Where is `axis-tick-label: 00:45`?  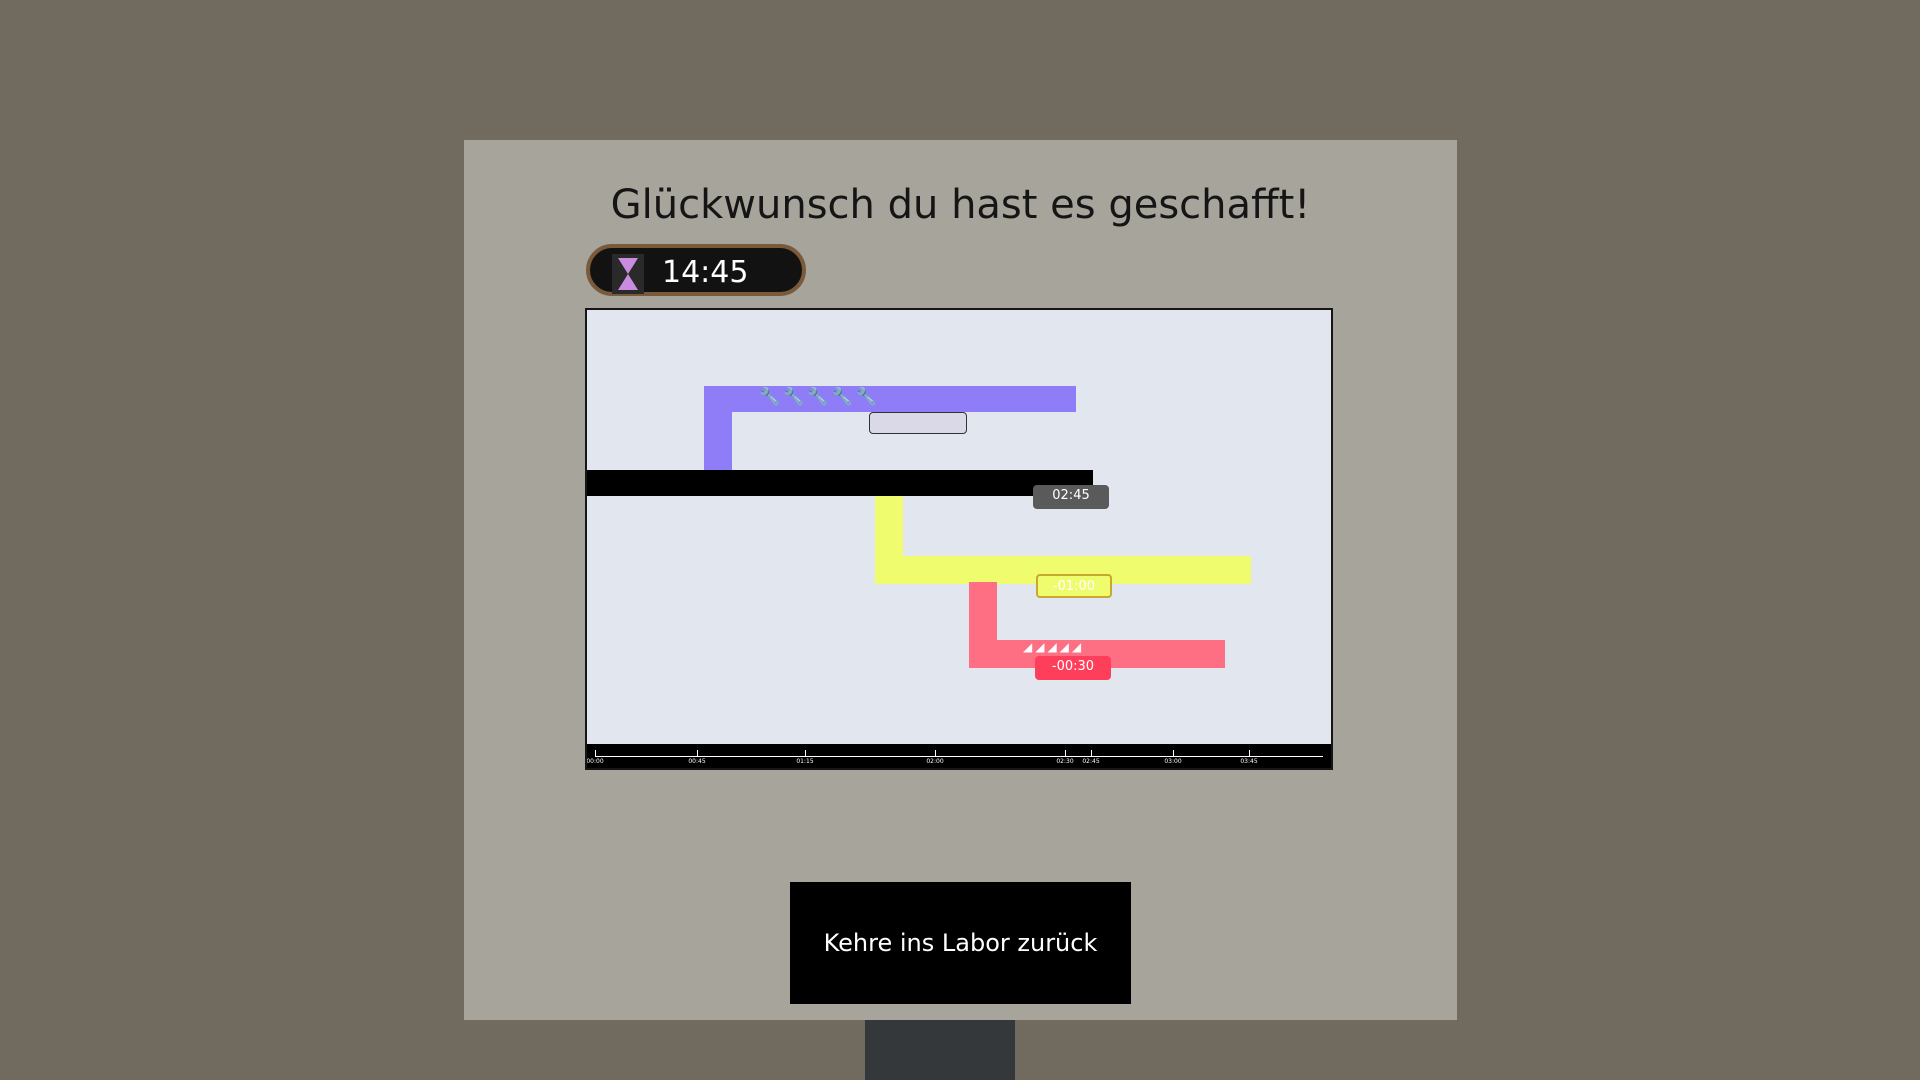
axis-tick-label: 00:45 is located at coordinates (697, 761).